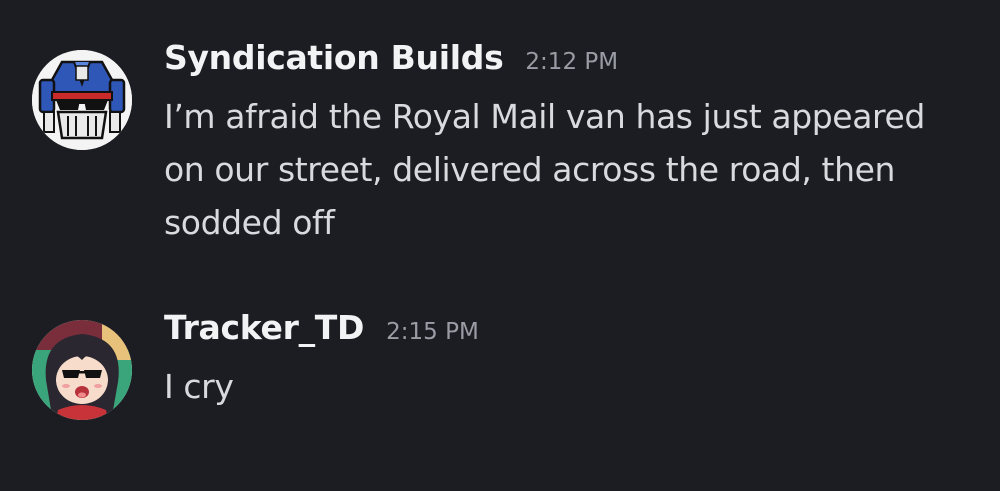 This screenshot has height=491, width=1000. I want to click on timestamp: 2:15 PM, so click(432, 332).